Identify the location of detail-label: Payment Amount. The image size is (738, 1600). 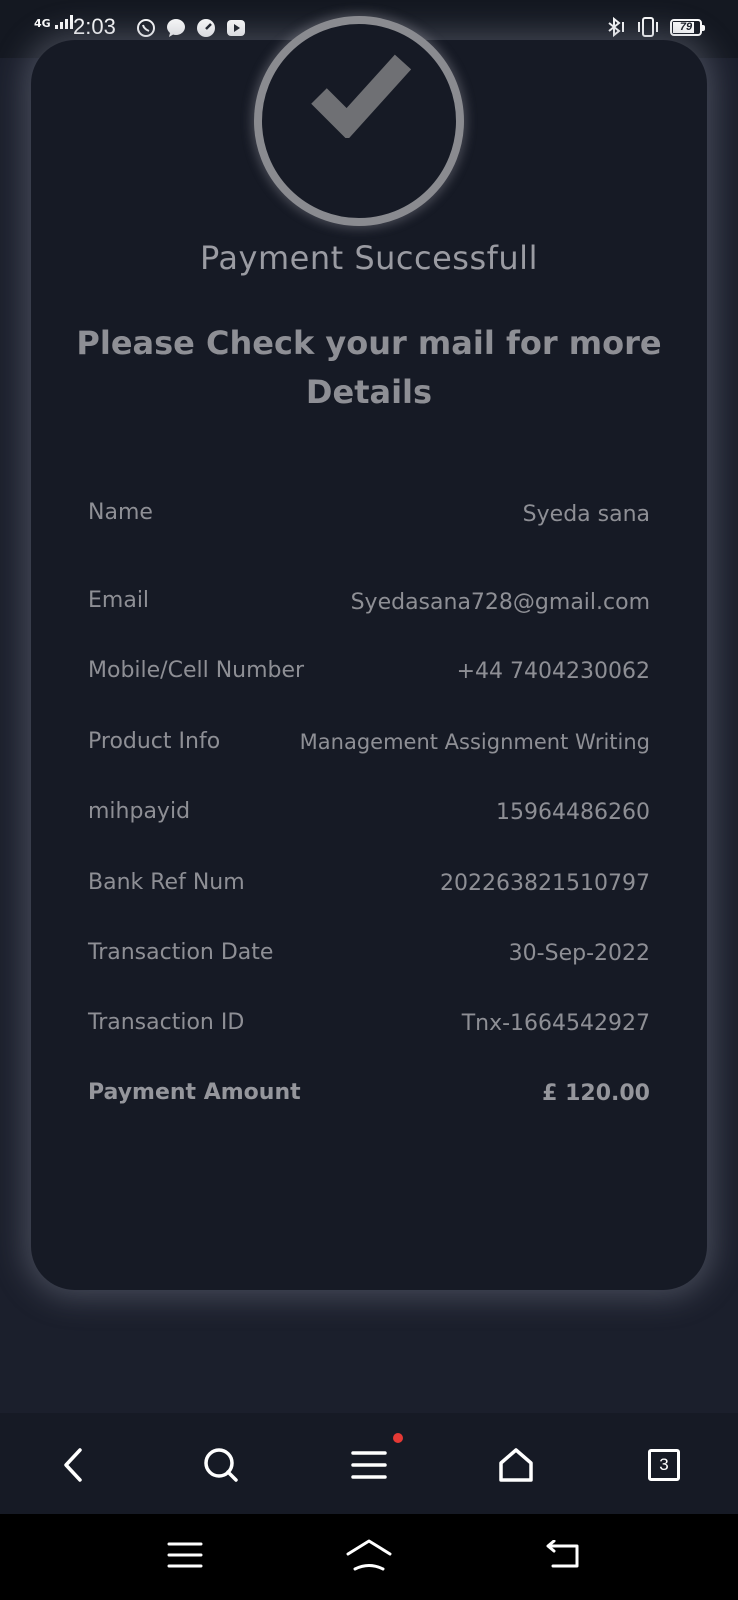
(194, 1092).